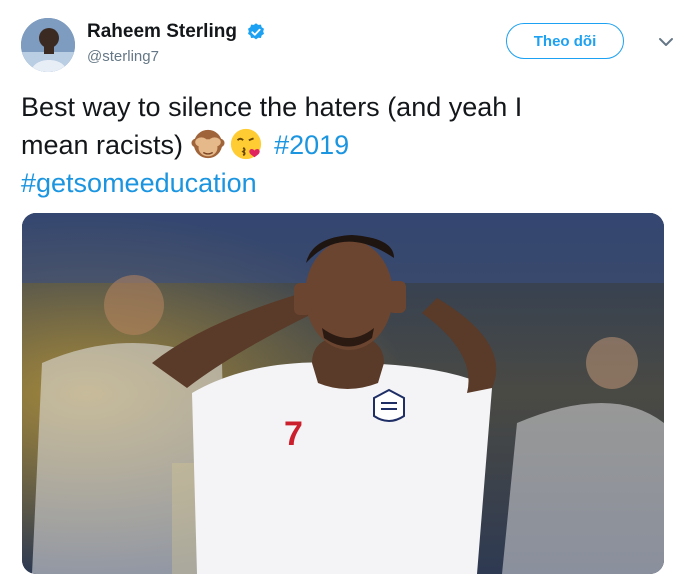 Image resolution: width=700 pixels, height=583 pixels. I want to click on face-blowing-kiss-icon, so click(245, 144).